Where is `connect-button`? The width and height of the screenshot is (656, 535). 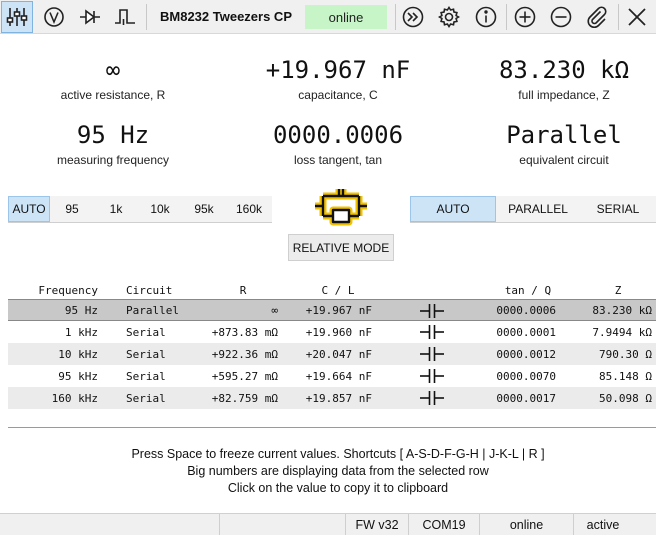 connect-button is located at coordinates (413, 17).